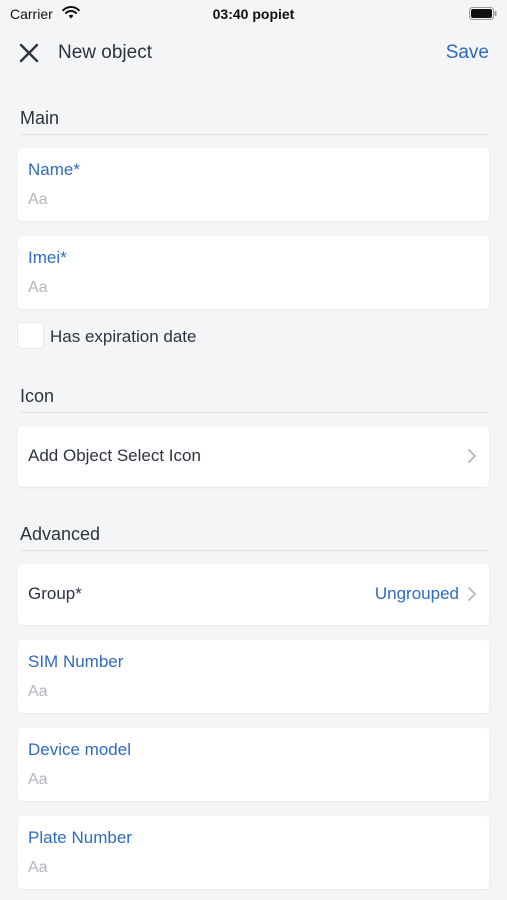 The image size is (507, 900). Describe the element at coordinates (248, 288) in the screenshot. I see `imei-input` at that location.